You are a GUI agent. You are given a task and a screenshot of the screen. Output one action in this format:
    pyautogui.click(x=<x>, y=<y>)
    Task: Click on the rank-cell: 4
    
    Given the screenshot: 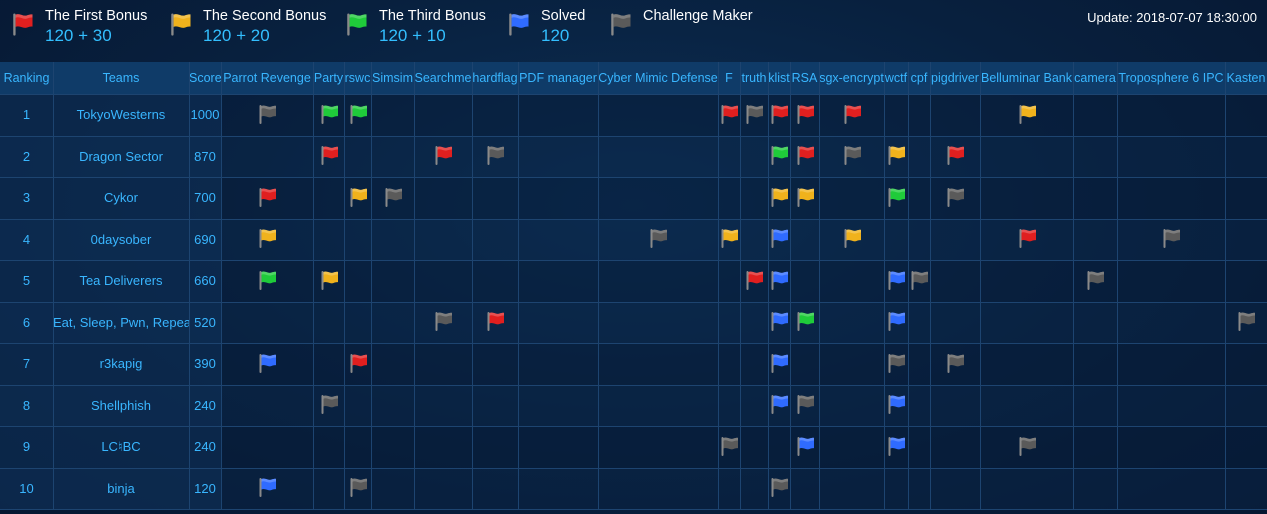 What is the action you would take?
    pyautogui.click(x=26, y=239)
    